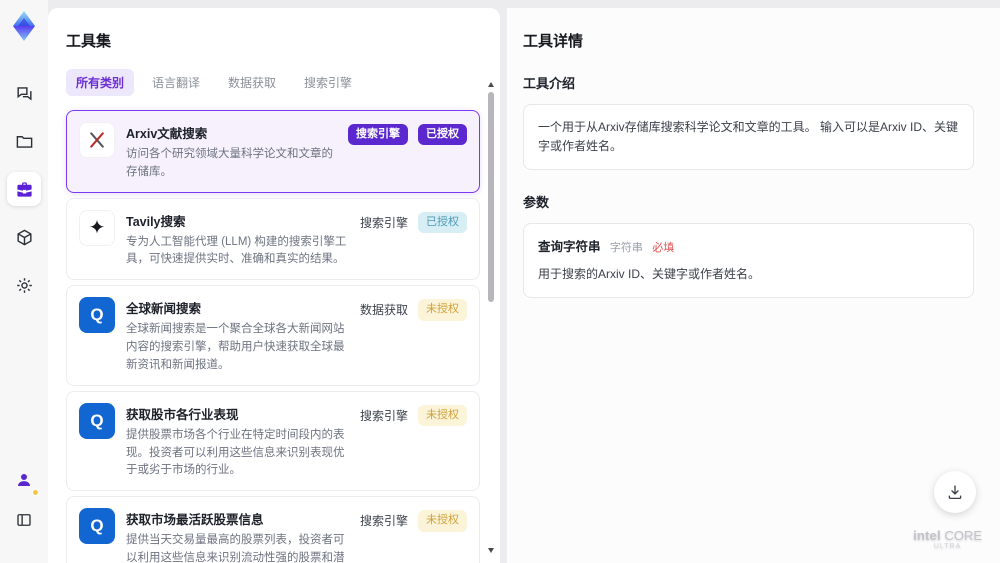 Image resolution: width=1000 pixels, height=563 pixels. I want to click on folder-icon, so click(24, 141).